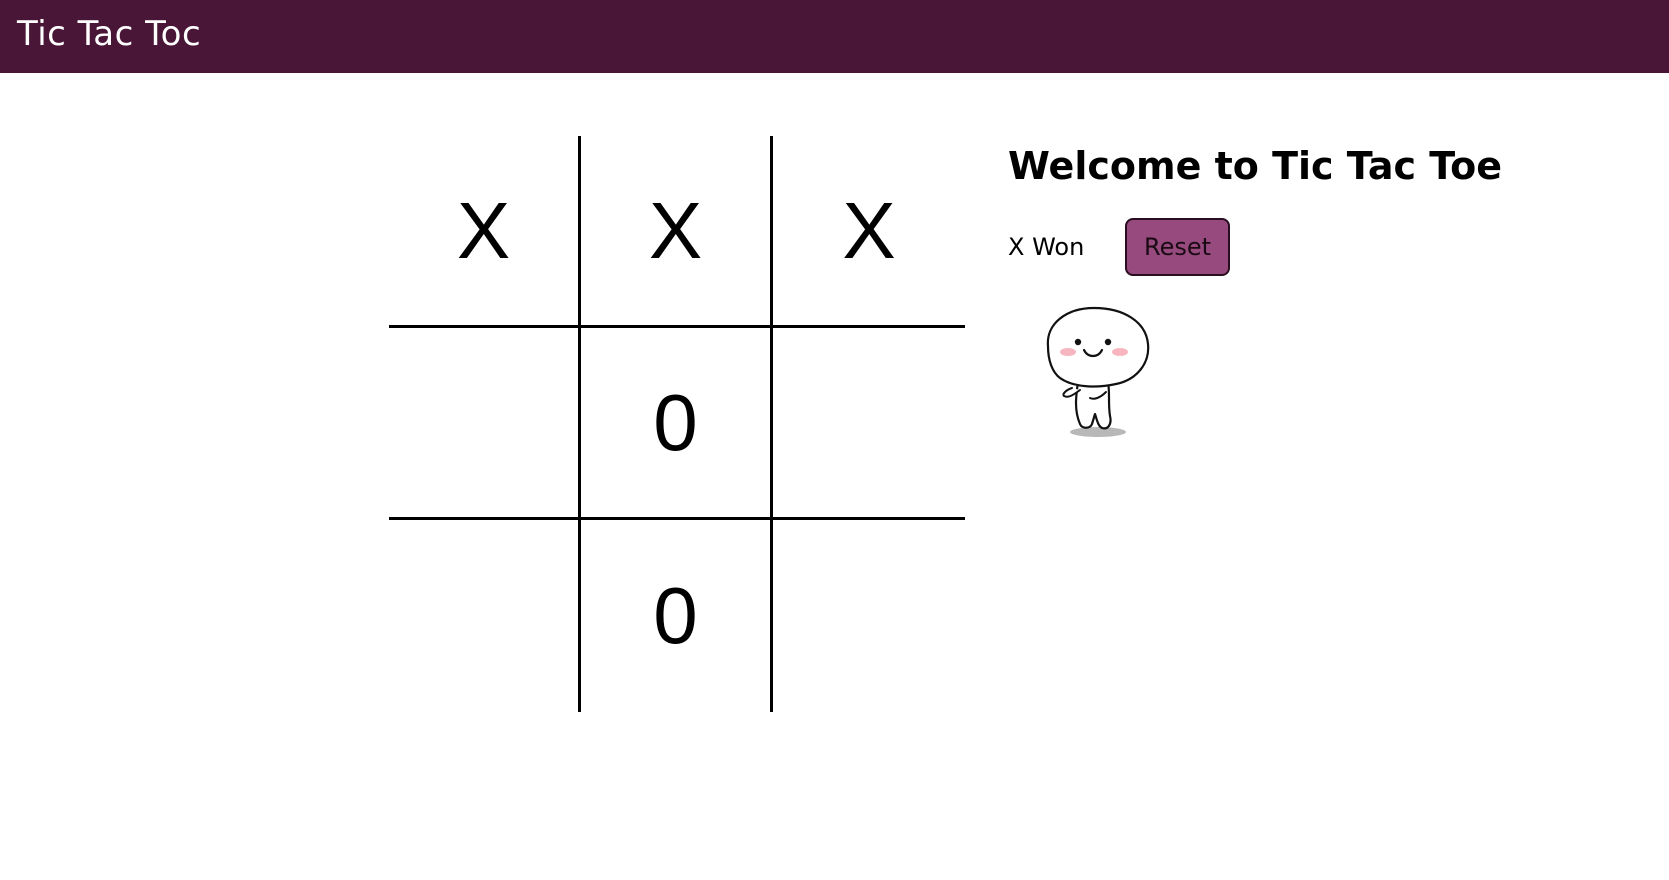 The width and height of the screenshot is (1669, 880). Describe the element at coordinates (1177, 247) in the screenshot. I see `reset-button: Reset` at that location.